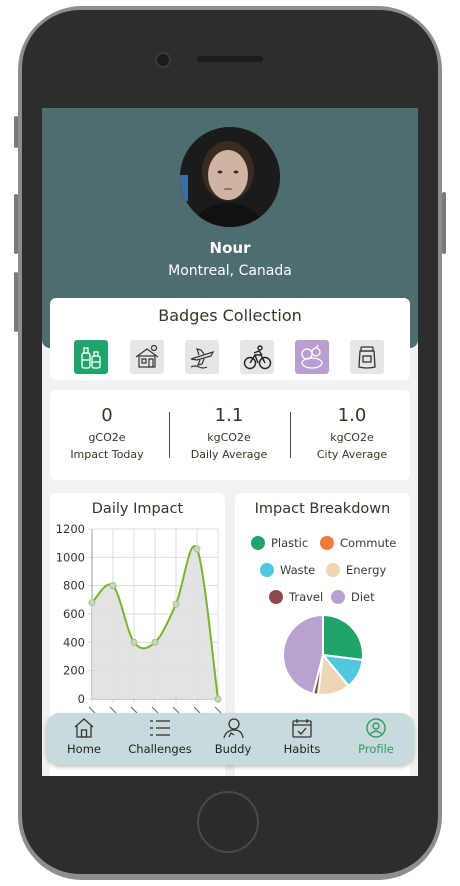 The image size is (460, 886). What do you see at coordinates (230, 177) in the screenshot?
I see `avatar` at bounding box center [230, 177].